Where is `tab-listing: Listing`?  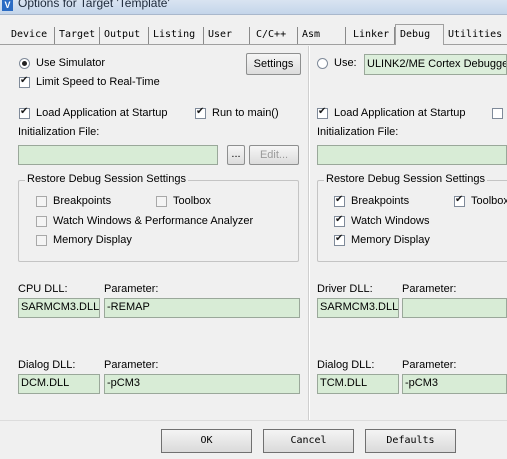
tab-listing: Listing is located at coordinates (176, 35).